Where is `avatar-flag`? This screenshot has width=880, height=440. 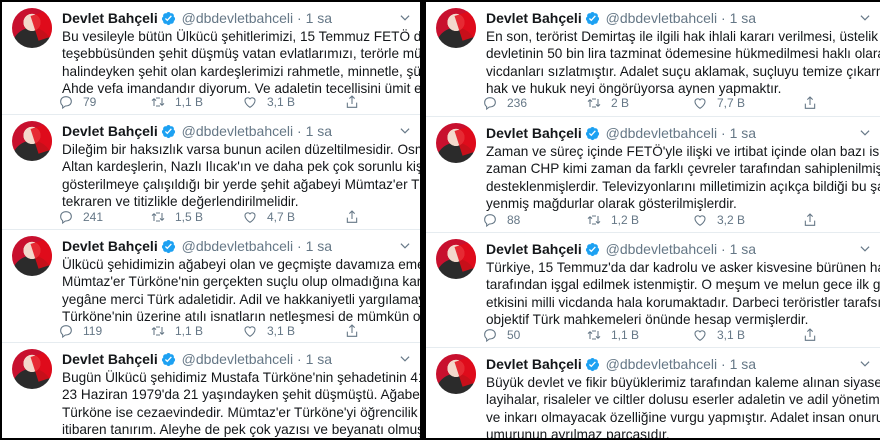 avatar-flag is located at coordinates (41, 138).